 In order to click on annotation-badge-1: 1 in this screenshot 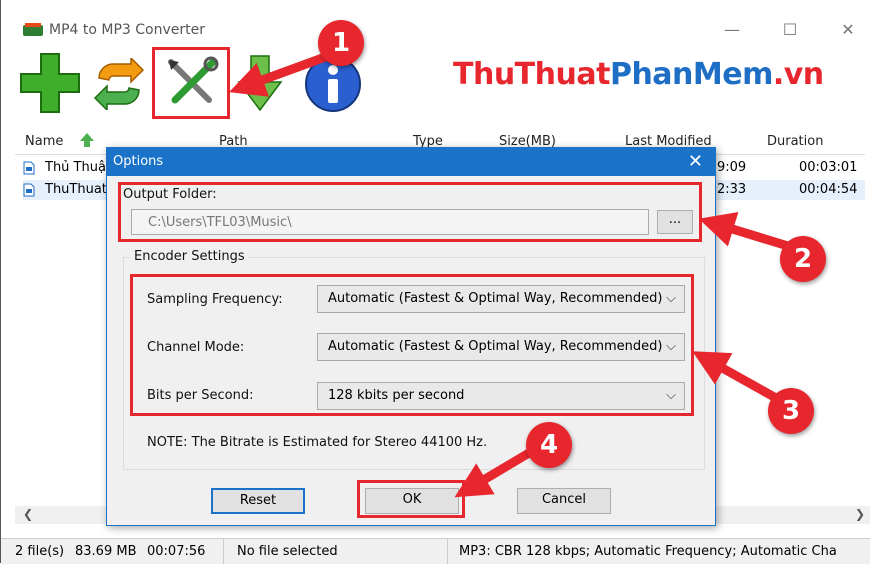, I will do `click(341, 43)`.